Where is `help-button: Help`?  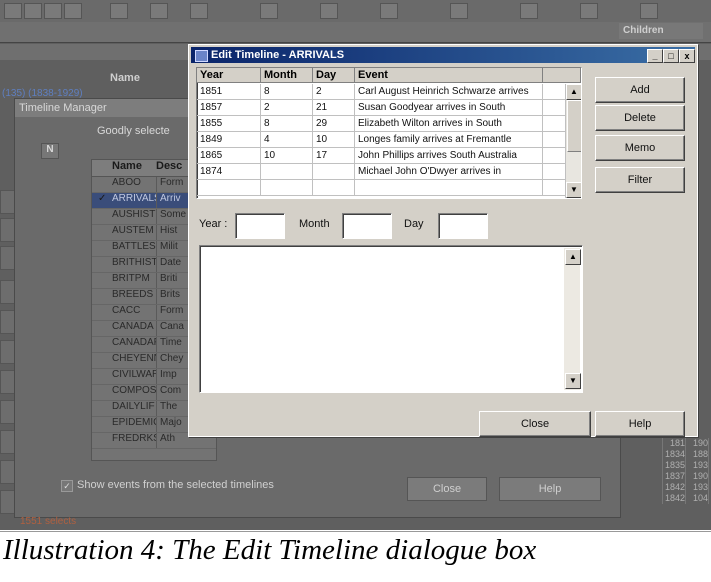 help-button: Help is located at coordinates (640, 424).